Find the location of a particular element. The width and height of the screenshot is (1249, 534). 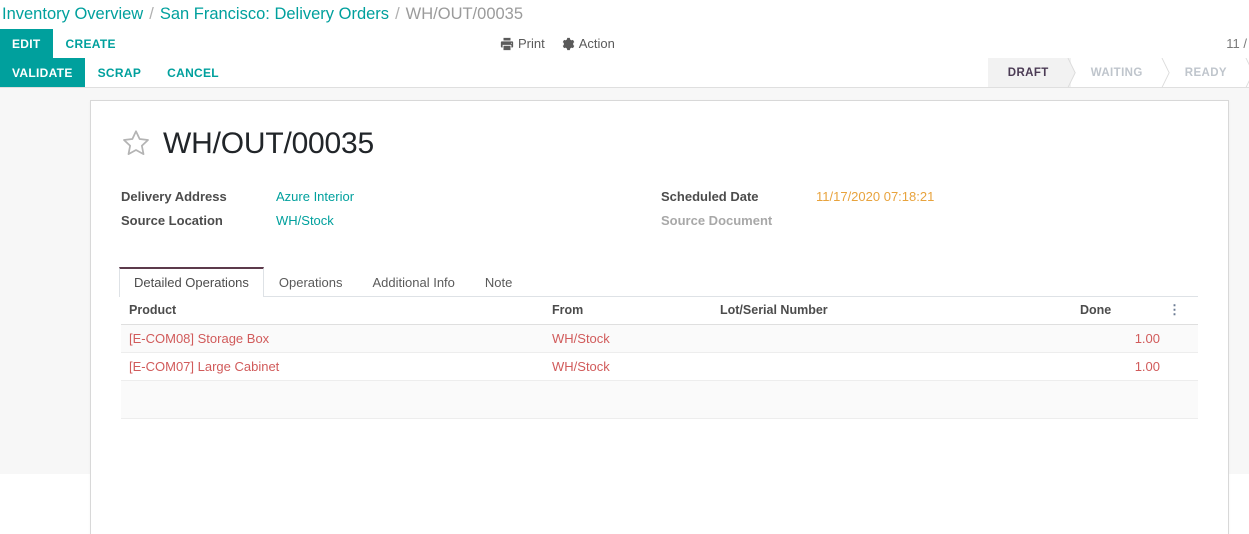

status-step-waiting: WAITING is located at coordinates (1117, 72).